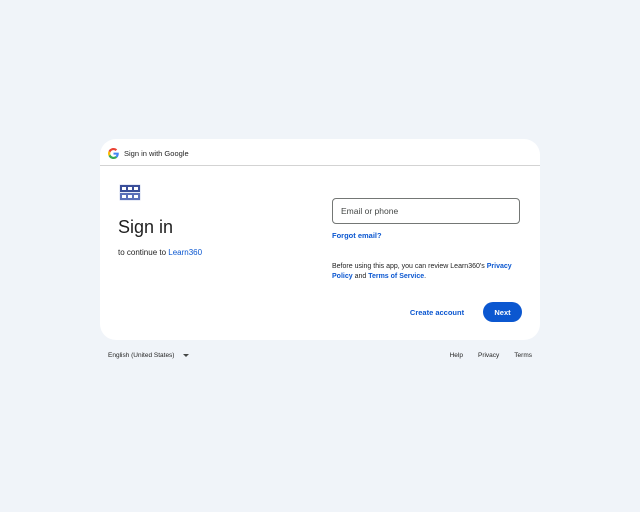 The width and height of the screenshot is (640, 512). What do you see at coordinates (320, 152) in the screenshot?
I see `card-header: Sign in with Google` at bounding box center [320, 152].